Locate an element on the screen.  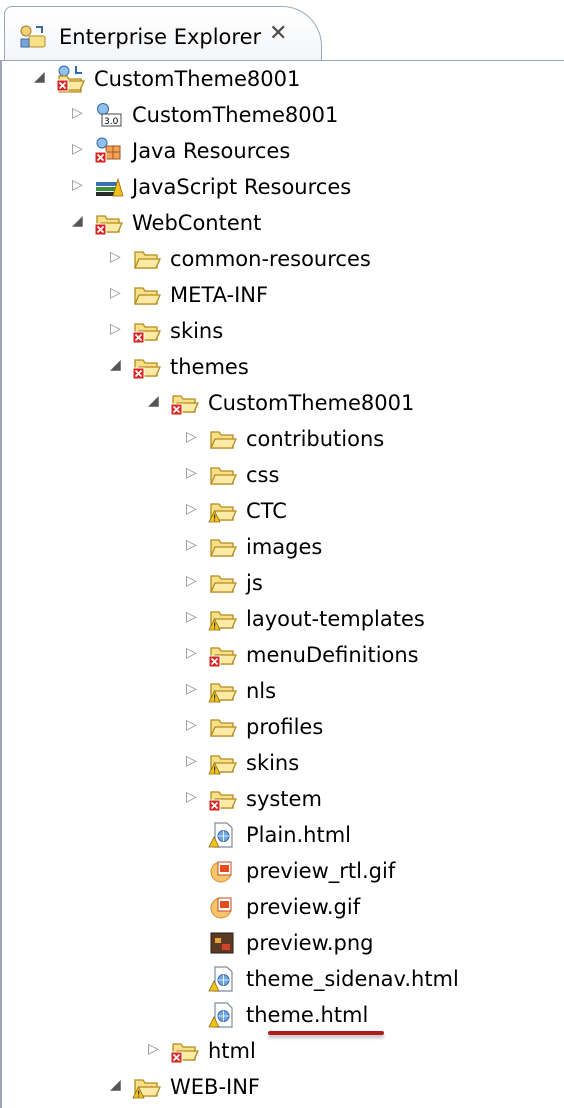
tree-file-item: Plain.html is located at coordinates (280, 835).